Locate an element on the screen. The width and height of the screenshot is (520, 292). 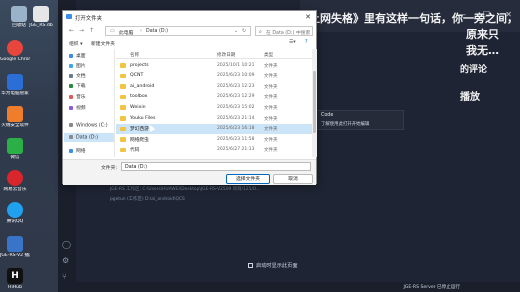
dialog-title-bar: 打开文件夹 ✕ is located at coordinates (189, 18).